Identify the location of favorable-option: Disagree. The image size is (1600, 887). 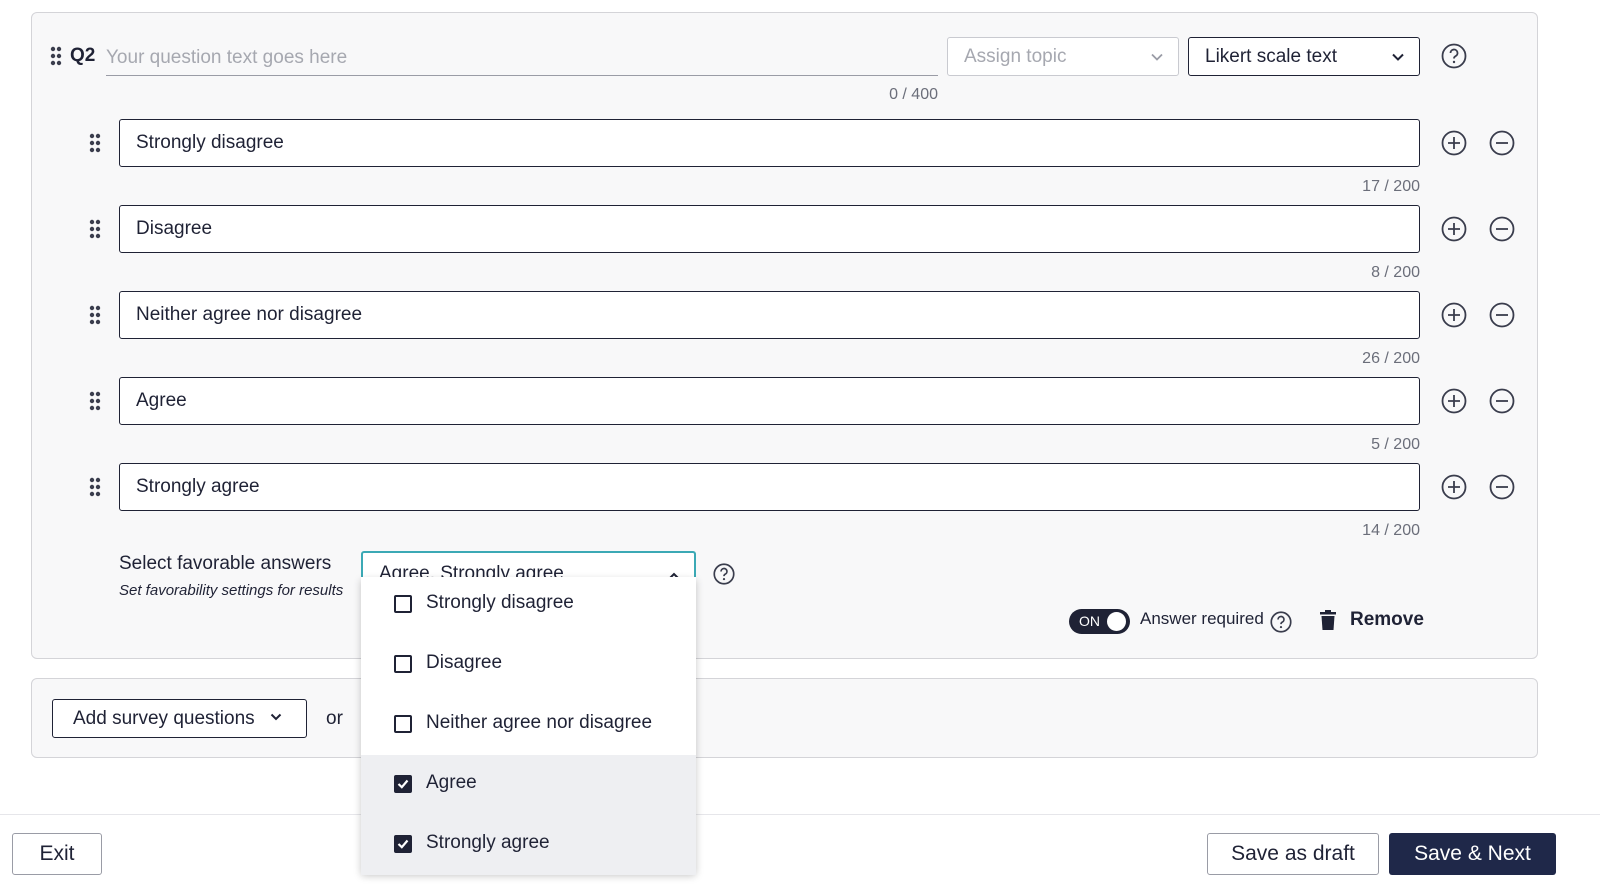
(528, 665).